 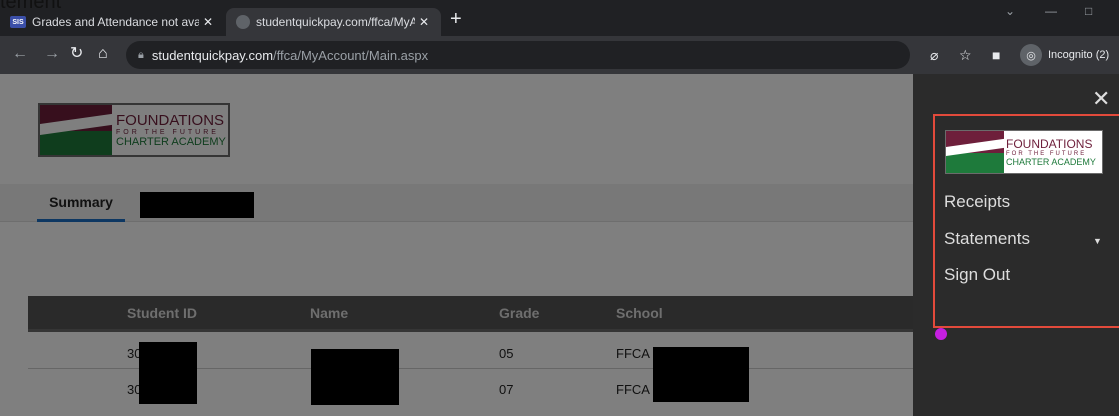 I want to click on star-icon: ☆, so click(x=965, y=55).